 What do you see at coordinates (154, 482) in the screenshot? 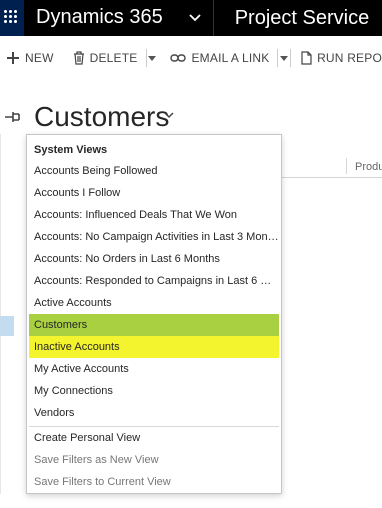
I see `menu-action-save-filters-current: Save Filters to Current View` at bounding box center [154, 482].